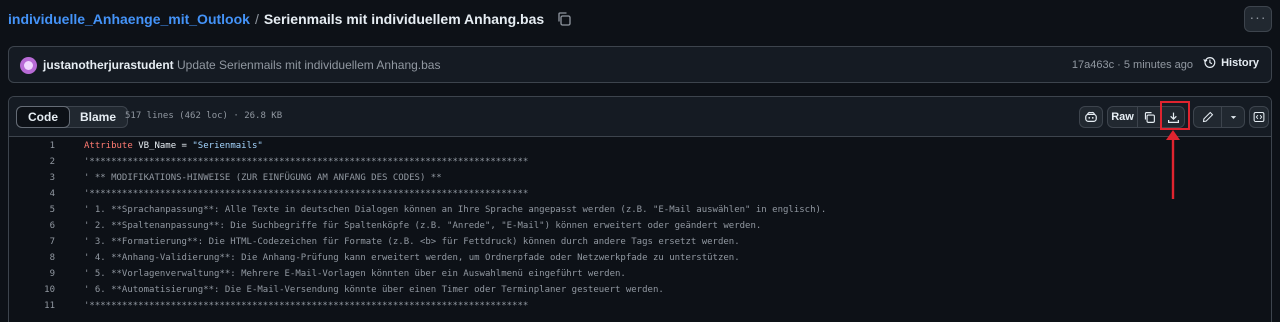 The height and width of the screenshot is (322, 1280). Describe the element at coordinates (564, 19) in the screenshot. I see `copy-path-icon` at that location.